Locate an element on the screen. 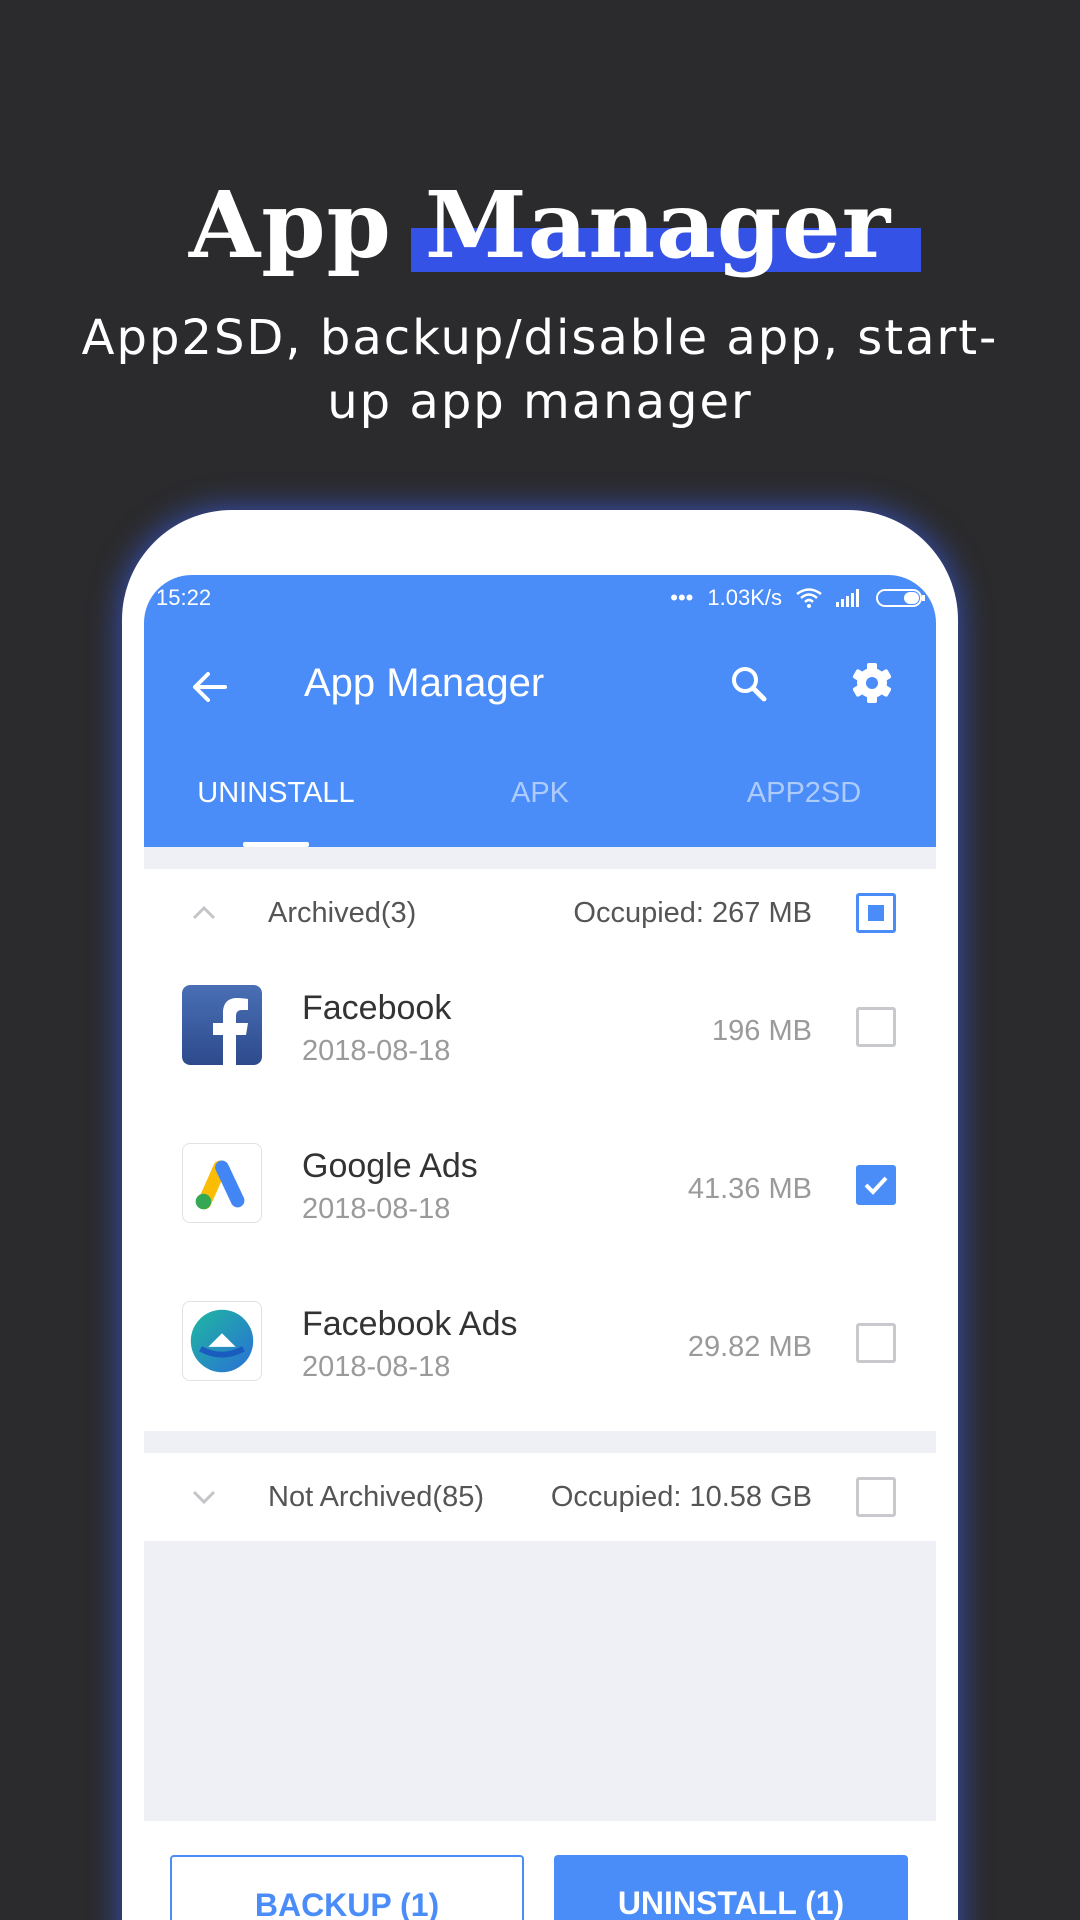  app-row-google-ads: Google Ads 2018-08-18 41.36 MB is located at coordinates (540, 1194).